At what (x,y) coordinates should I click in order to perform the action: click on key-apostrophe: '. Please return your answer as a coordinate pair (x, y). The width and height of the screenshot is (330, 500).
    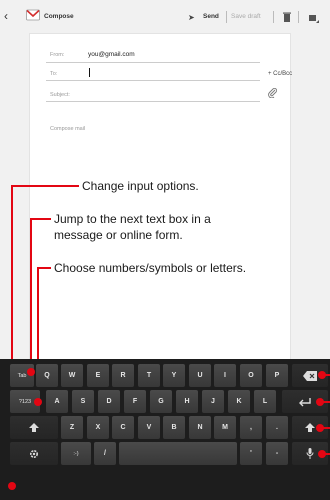
    Looking at the image, I should click on (251, 453).